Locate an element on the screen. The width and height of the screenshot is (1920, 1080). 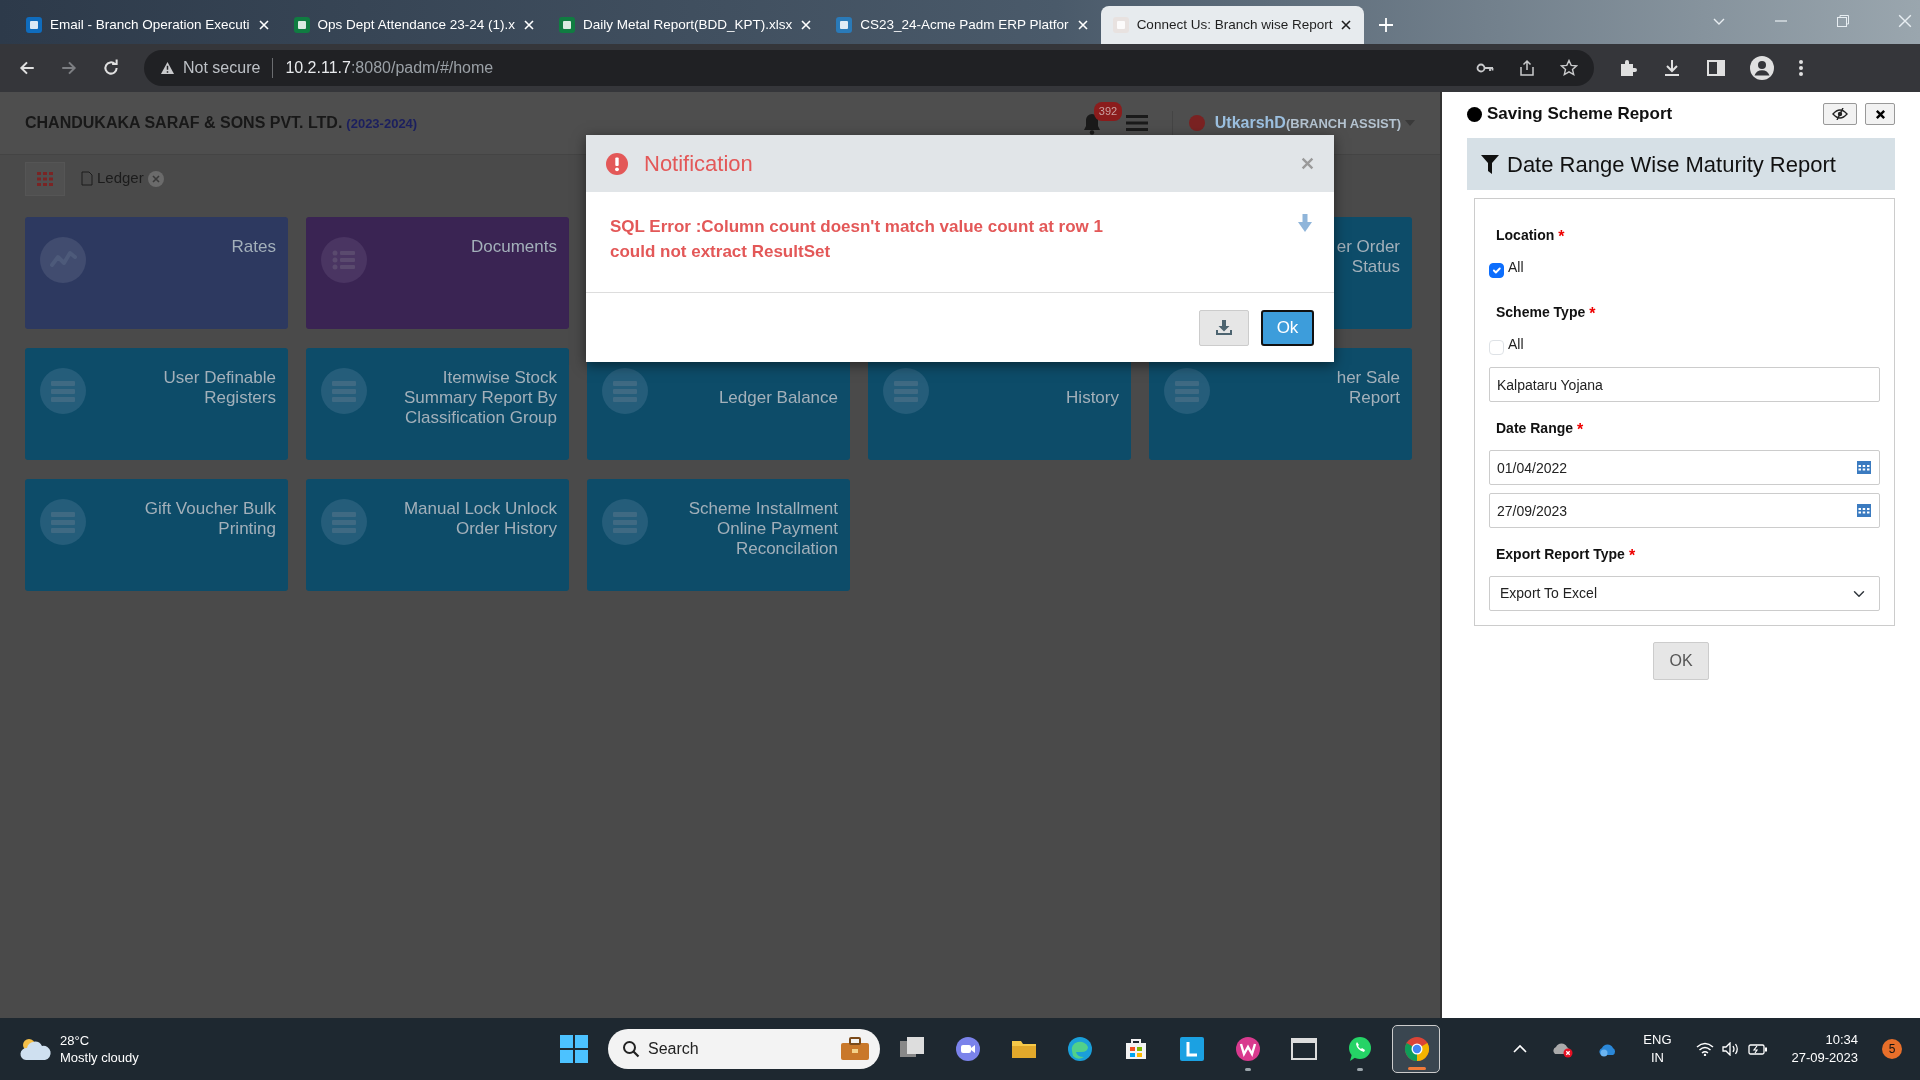
browser-tab: Ops Dept Attendance 23-24 (1).x is located at coordinates (414, 25).